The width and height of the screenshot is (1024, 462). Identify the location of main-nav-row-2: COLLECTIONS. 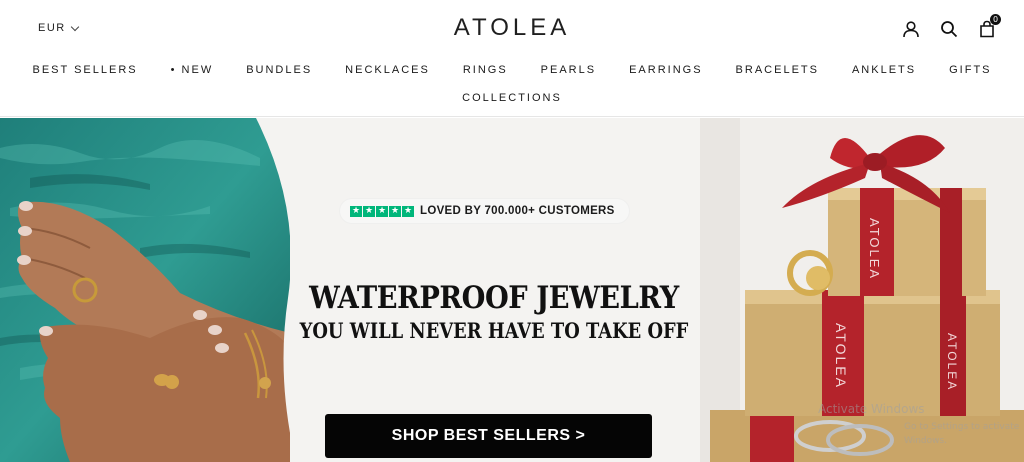
(512, 97).